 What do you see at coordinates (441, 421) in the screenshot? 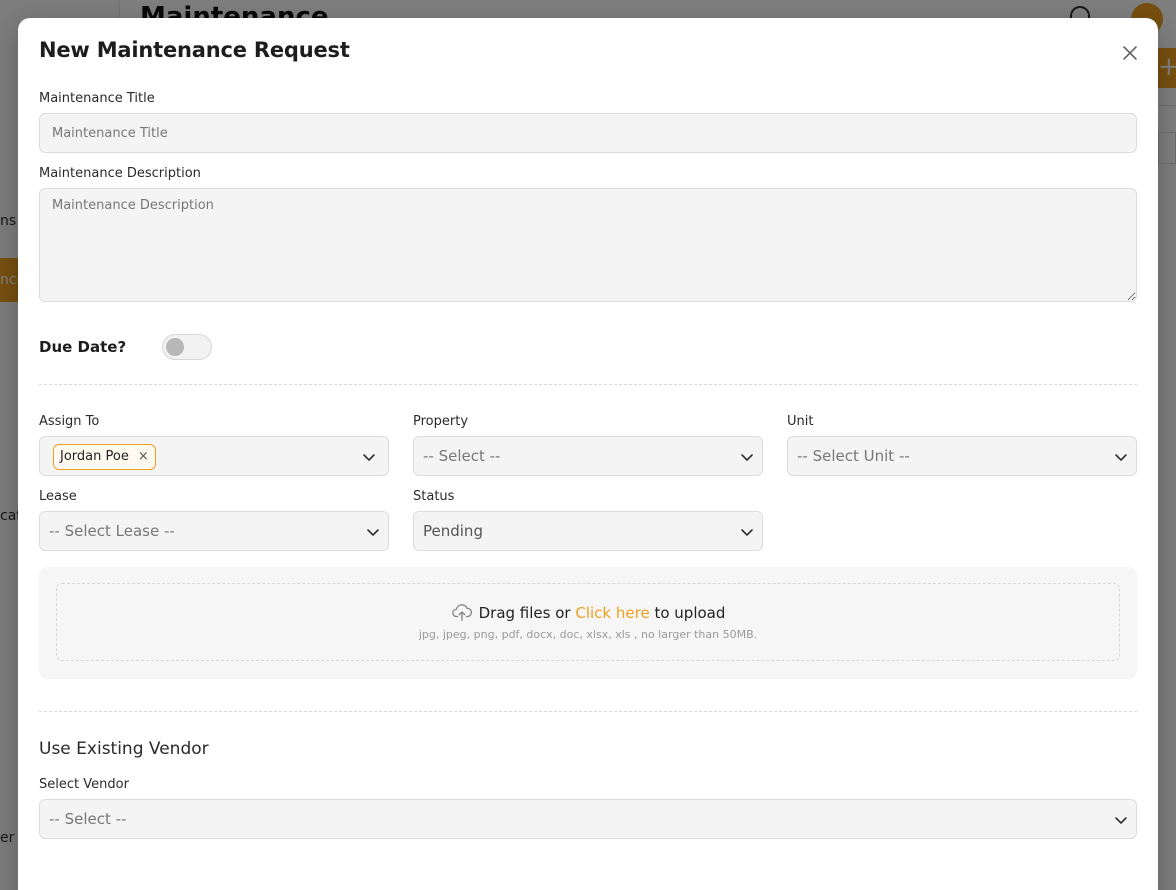
I see `property-label: Property` at bounding box center [441, 421].